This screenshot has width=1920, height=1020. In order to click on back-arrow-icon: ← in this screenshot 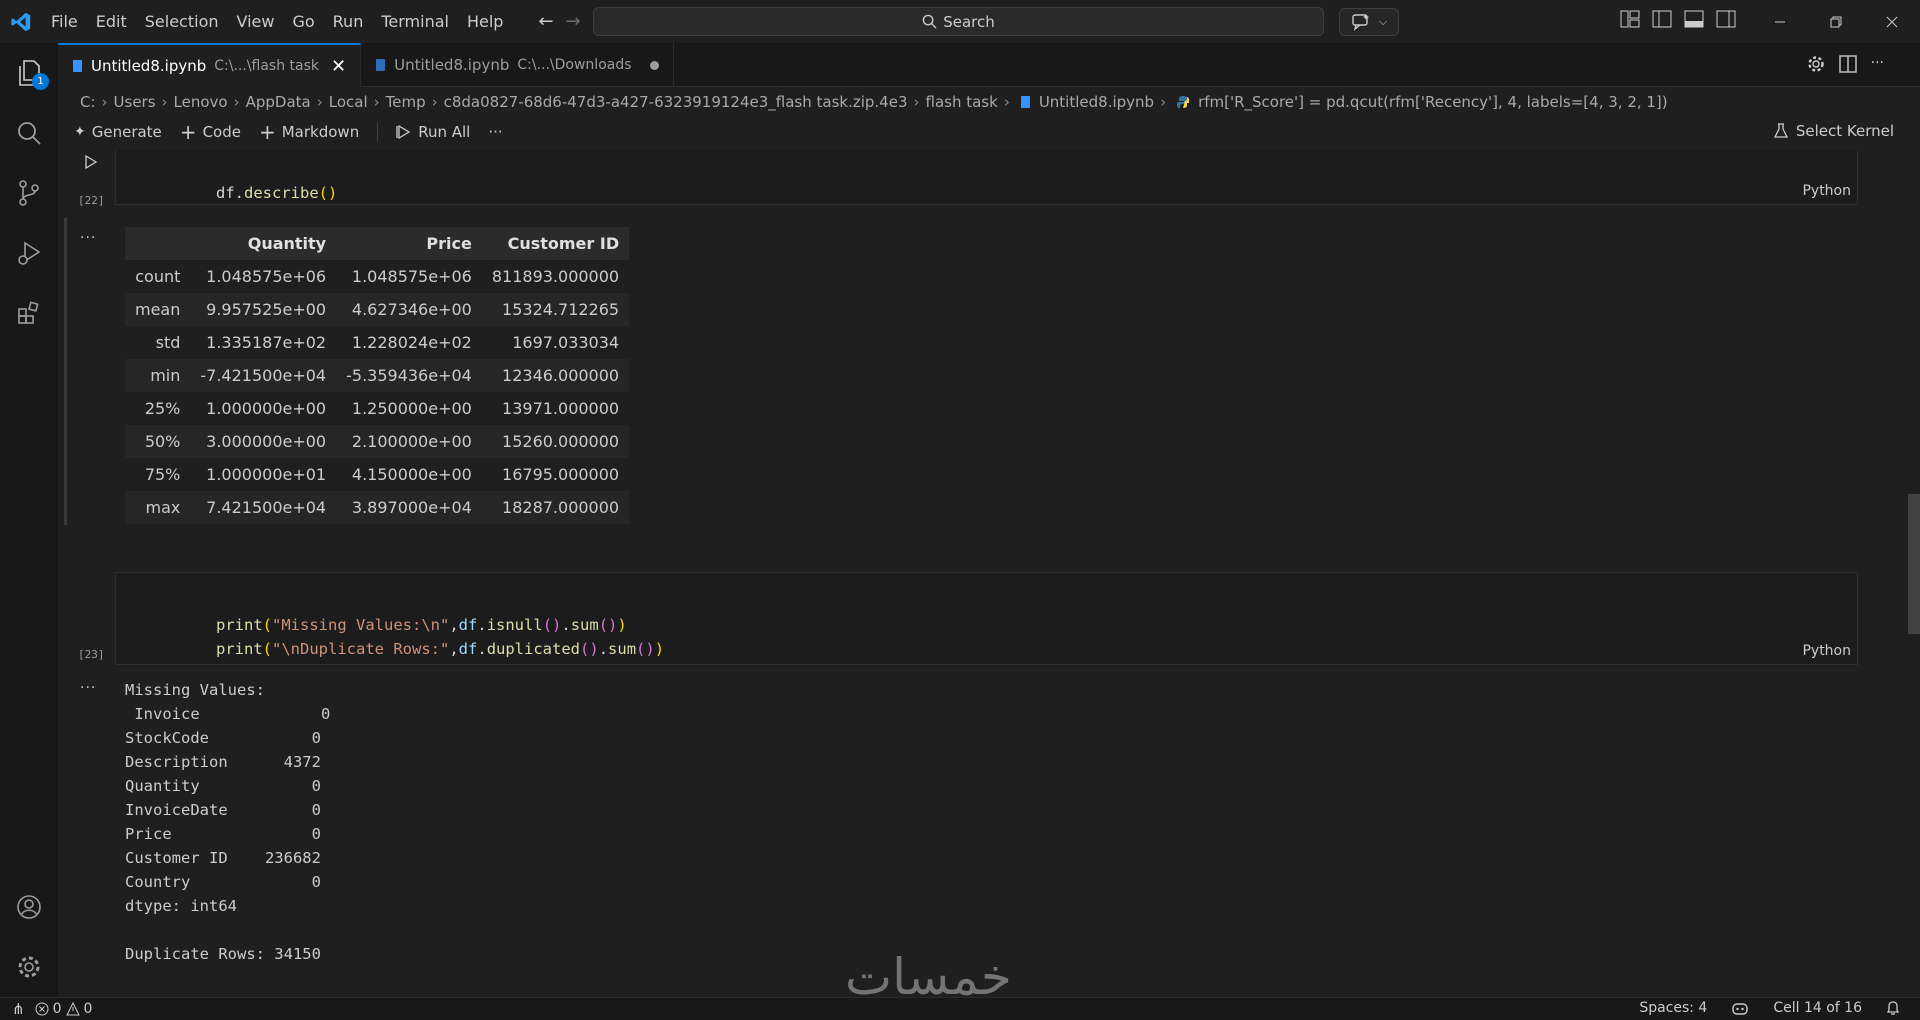, I will do `click(545, 21)`.